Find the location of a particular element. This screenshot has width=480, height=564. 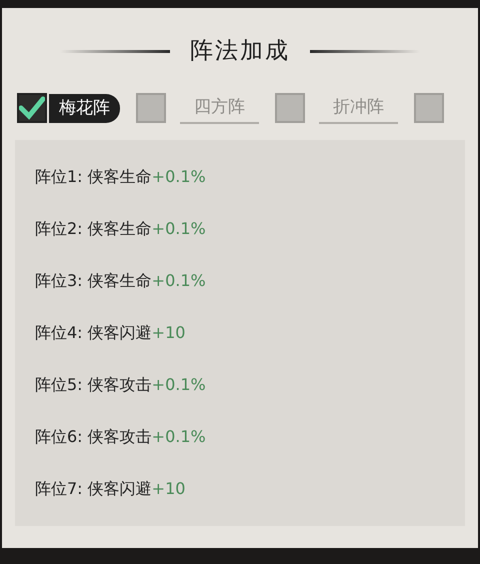

formation-tab: 折冲阵 is located at coordinates (358, 108).